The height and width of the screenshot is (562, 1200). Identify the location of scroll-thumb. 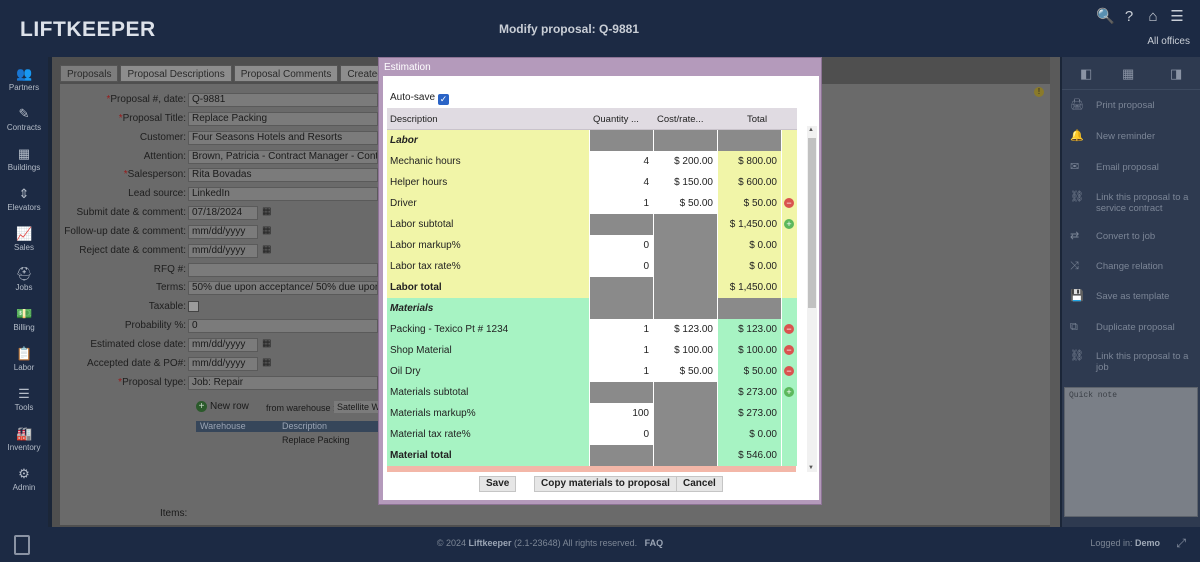
(812, 223).